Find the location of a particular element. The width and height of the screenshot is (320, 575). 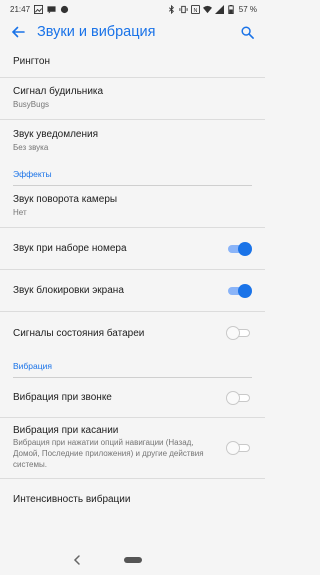

nav-home-pill is located at coordinates (133, 560).